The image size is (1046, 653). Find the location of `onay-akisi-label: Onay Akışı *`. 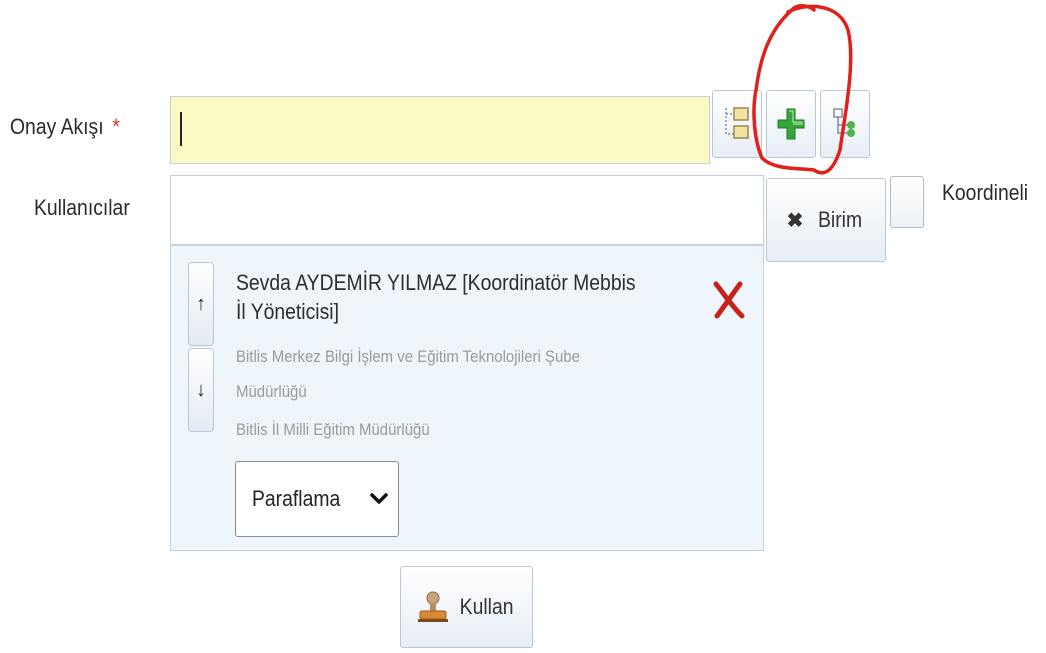

onay-akisi-label: Onay Akışı * is located at coordinates (65, 127).